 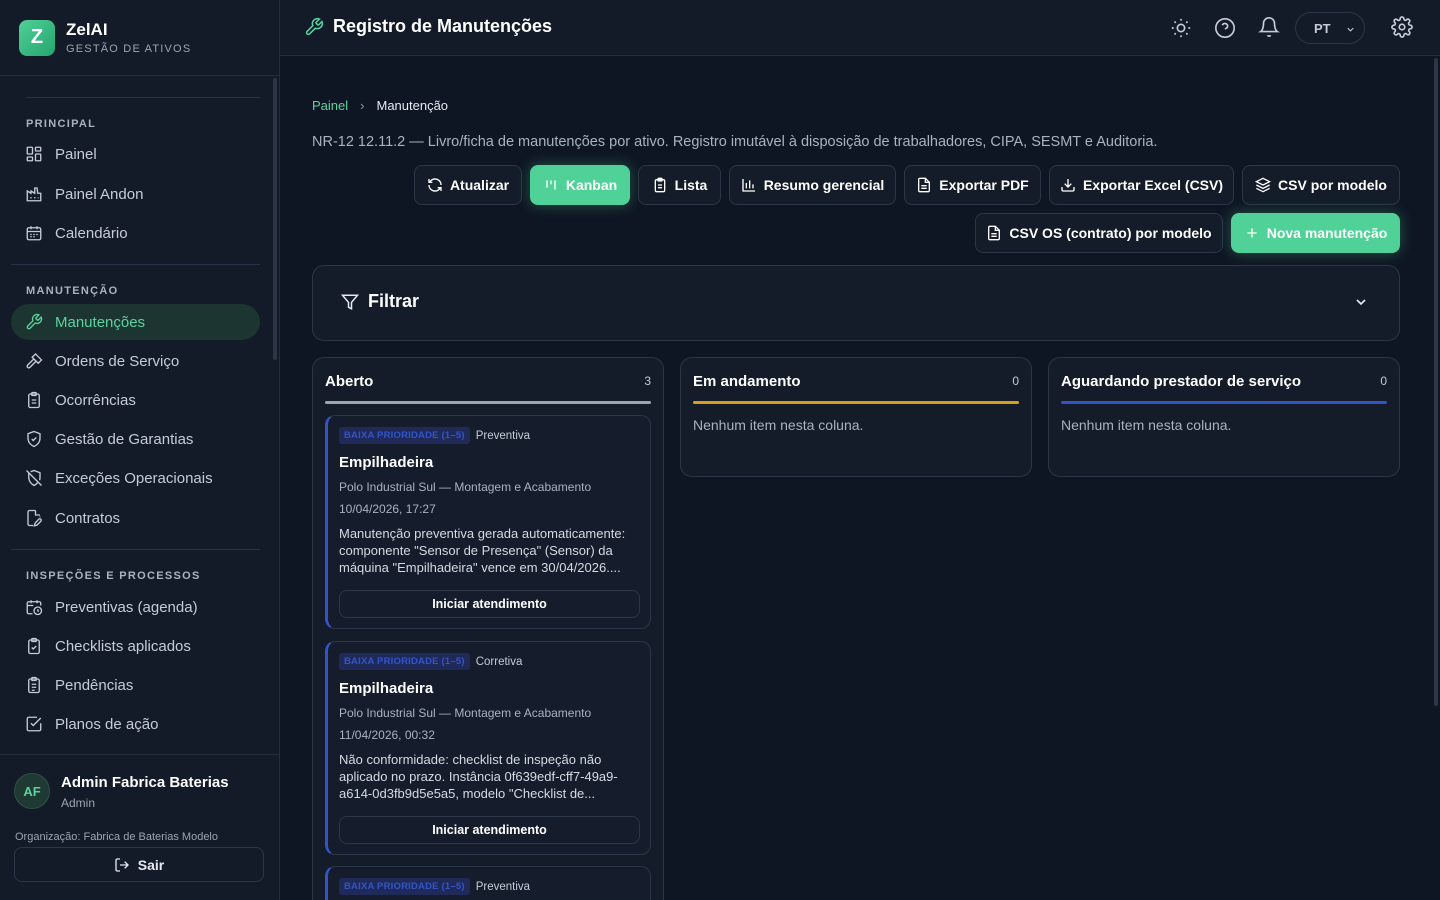 I want to click on kanban-label: Kanban, so click(x=591, y=185).